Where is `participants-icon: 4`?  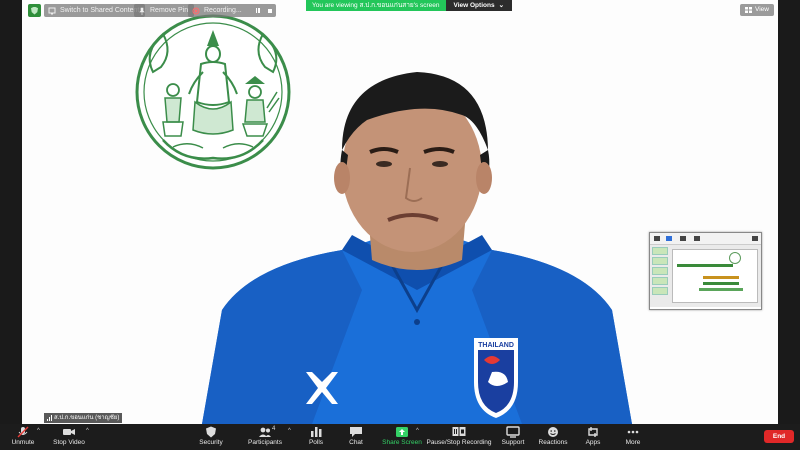 participants-icon: 4 is located at coordinates (267, 432).